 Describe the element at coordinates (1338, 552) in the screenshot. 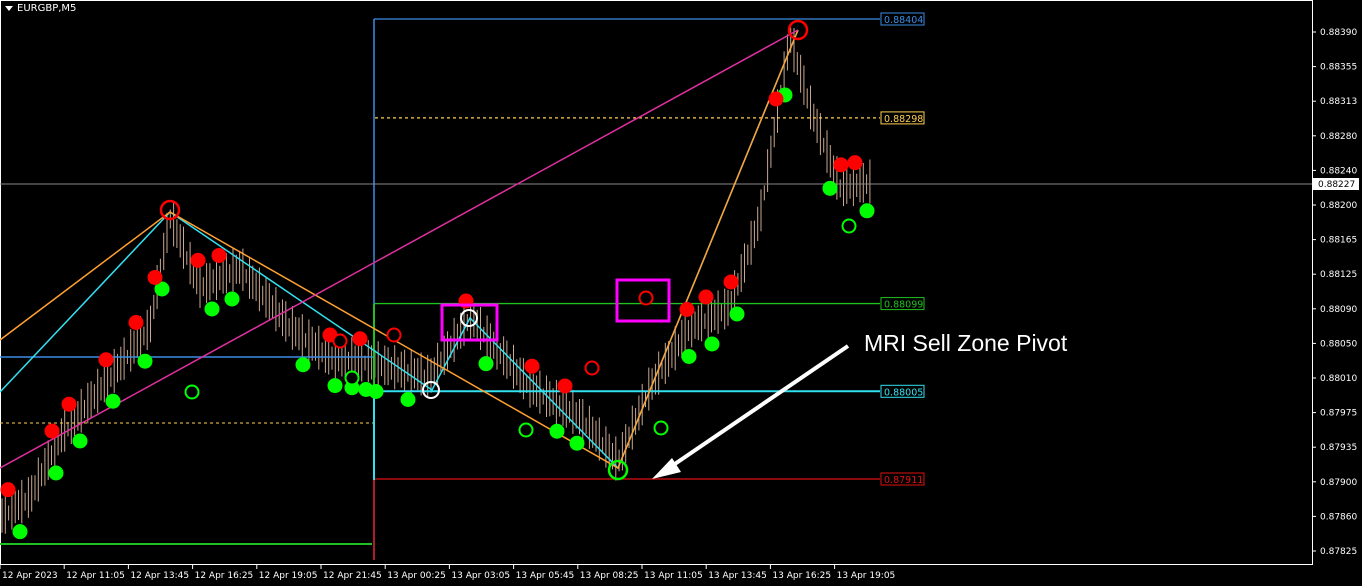

I see `price-tick-label: 0.87825` at that location.